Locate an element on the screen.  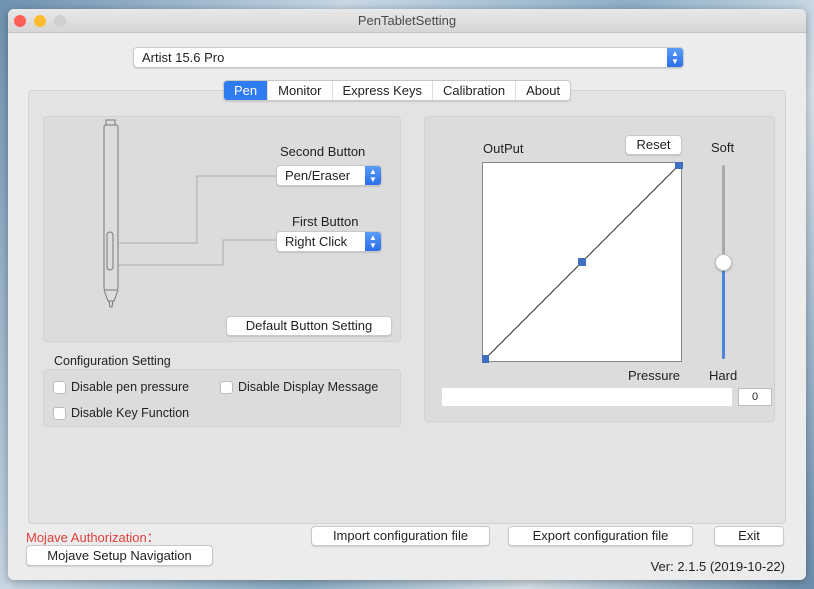
pressure-value: 0 is located at coordinates (755, 397).